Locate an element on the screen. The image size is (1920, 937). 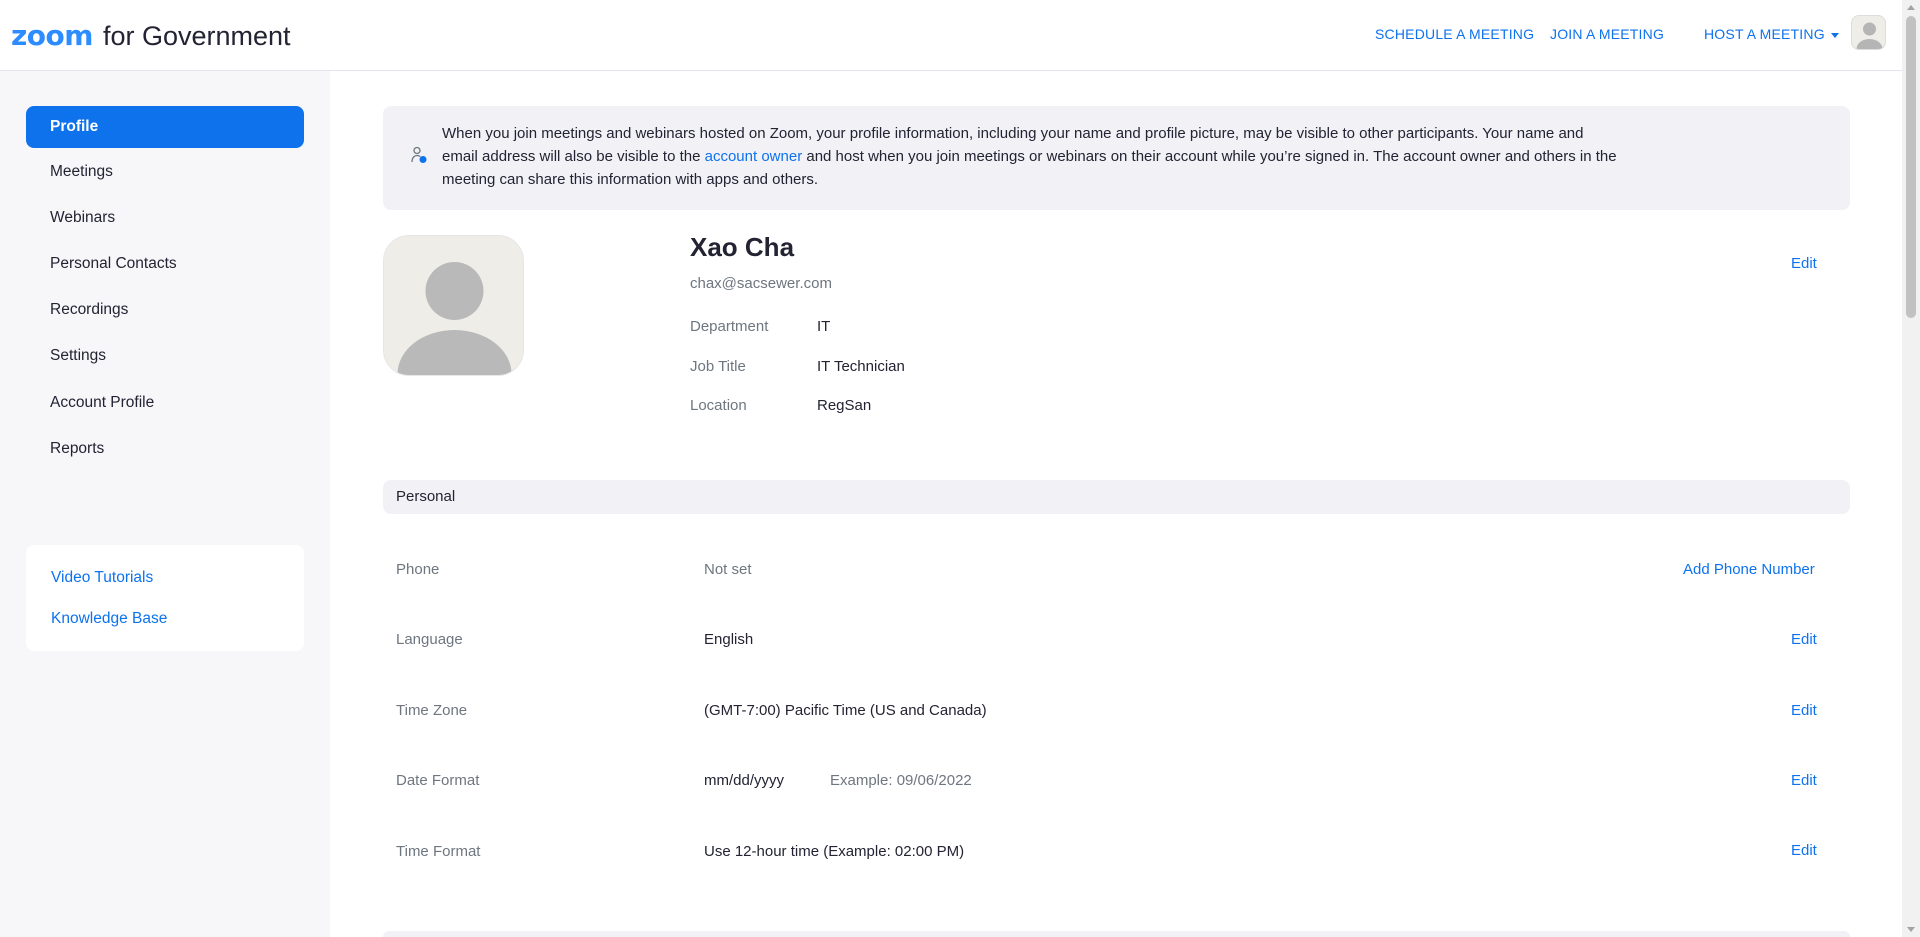
user-privacy-icon is located at coordinates (419, 154).